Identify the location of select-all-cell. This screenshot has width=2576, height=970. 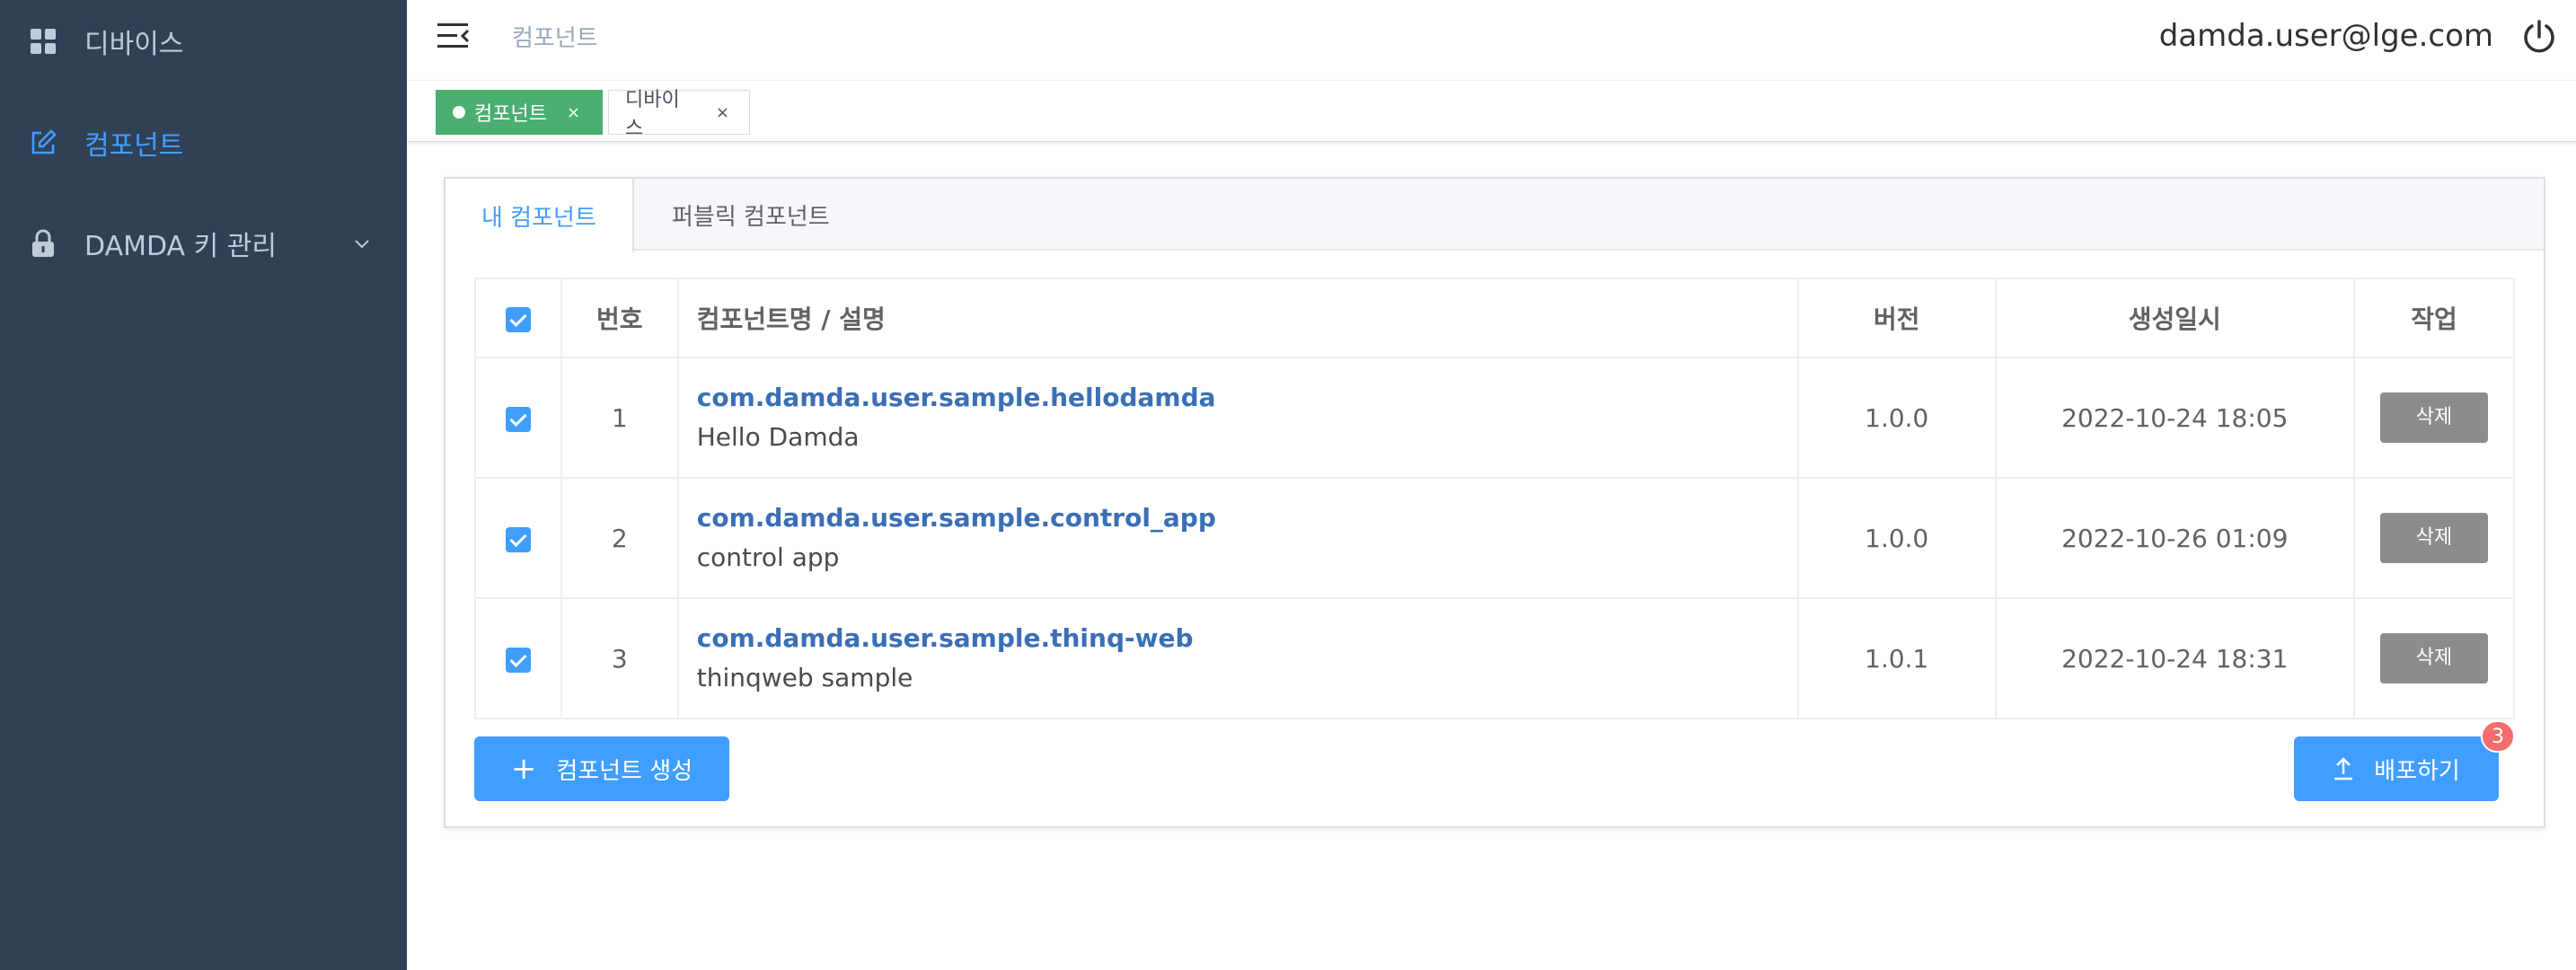
(518, 318).